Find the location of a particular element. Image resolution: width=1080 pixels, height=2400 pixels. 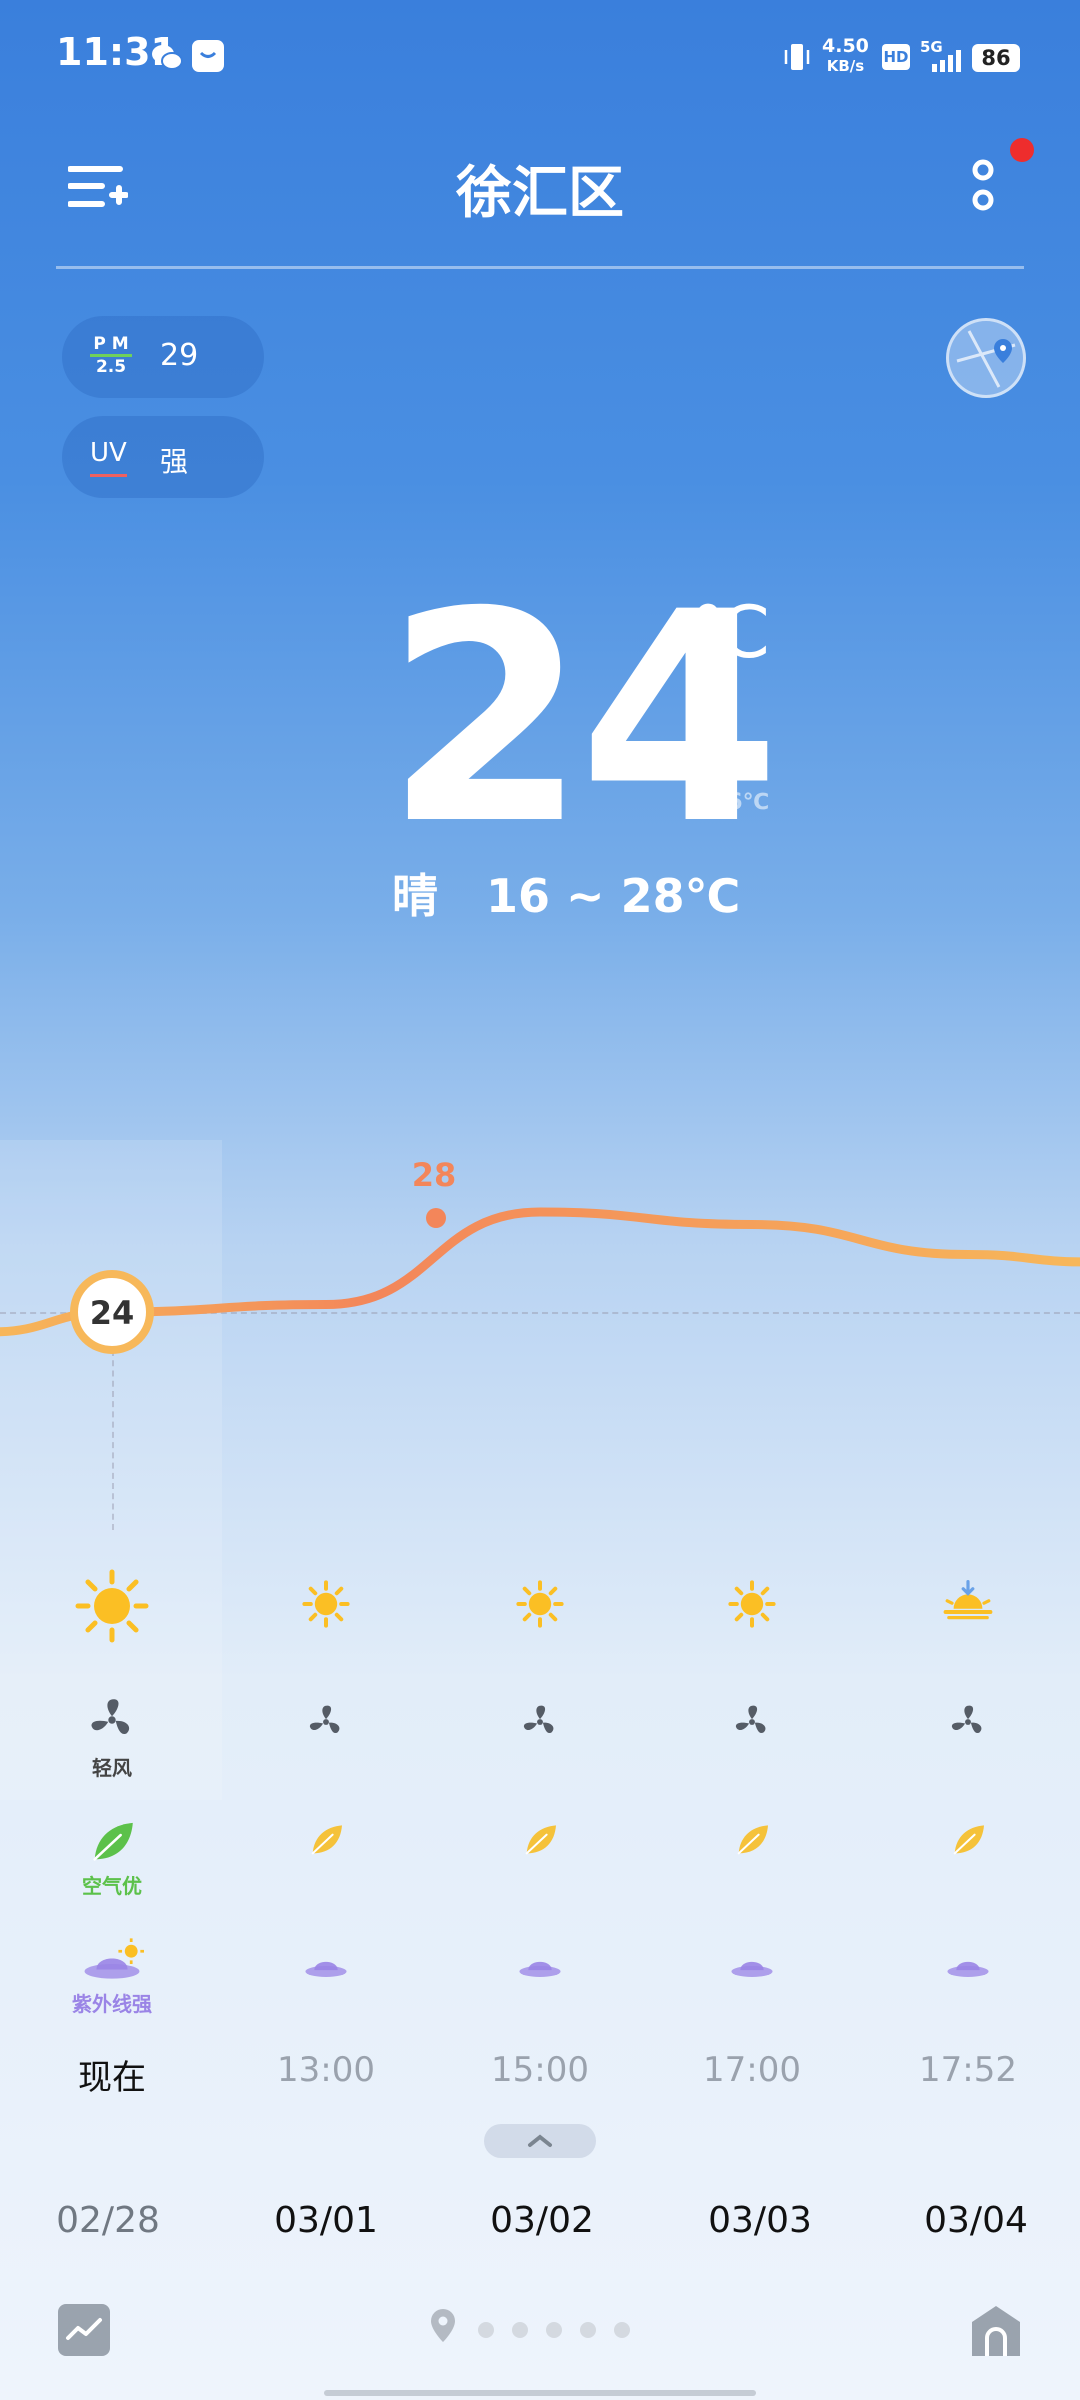

more-options-icon is located at coordinates (983, 186).